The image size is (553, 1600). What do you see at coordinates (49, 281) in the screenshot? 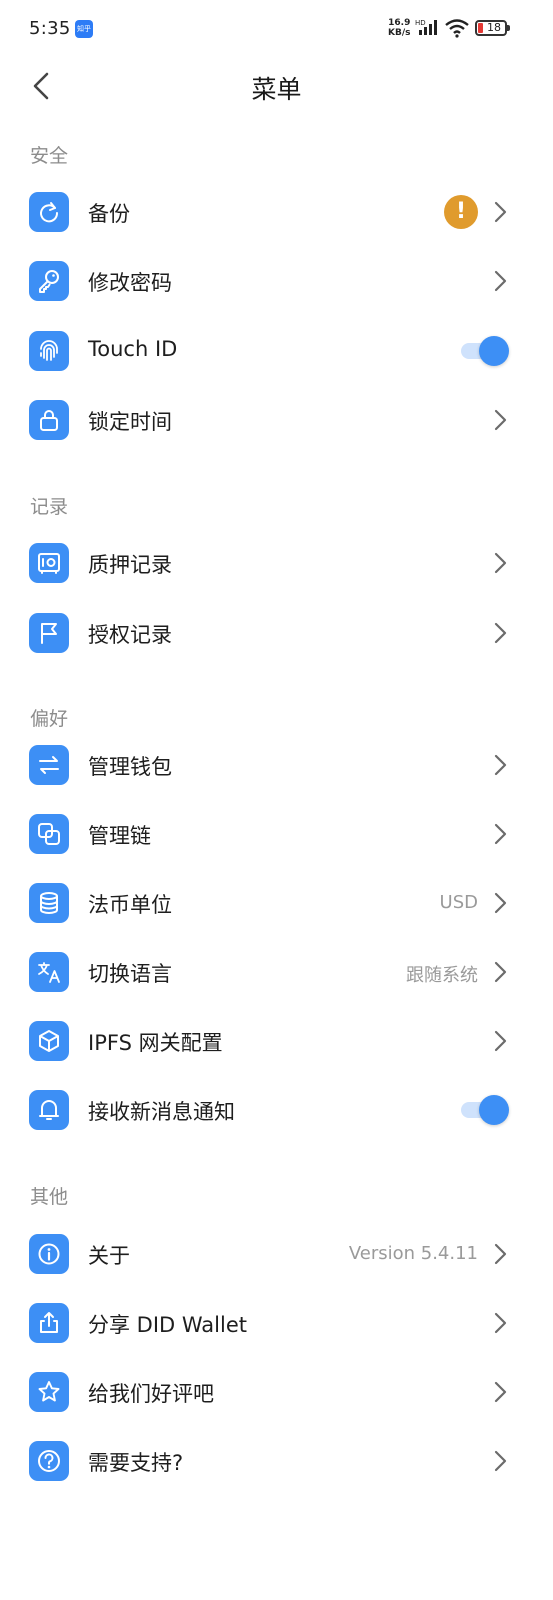
I see `key-icon` at bounding box center [49, 281].